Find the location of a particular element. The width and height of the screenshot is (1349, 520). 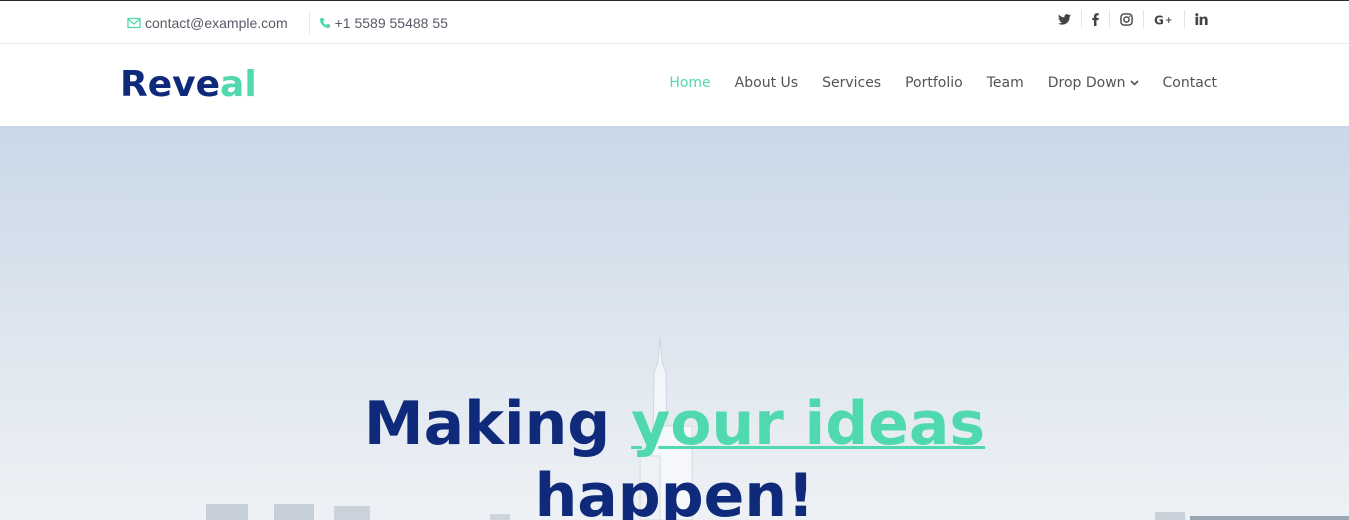

phone-contact: +1 5589 55488 55 is located at coordinates (383, 23).